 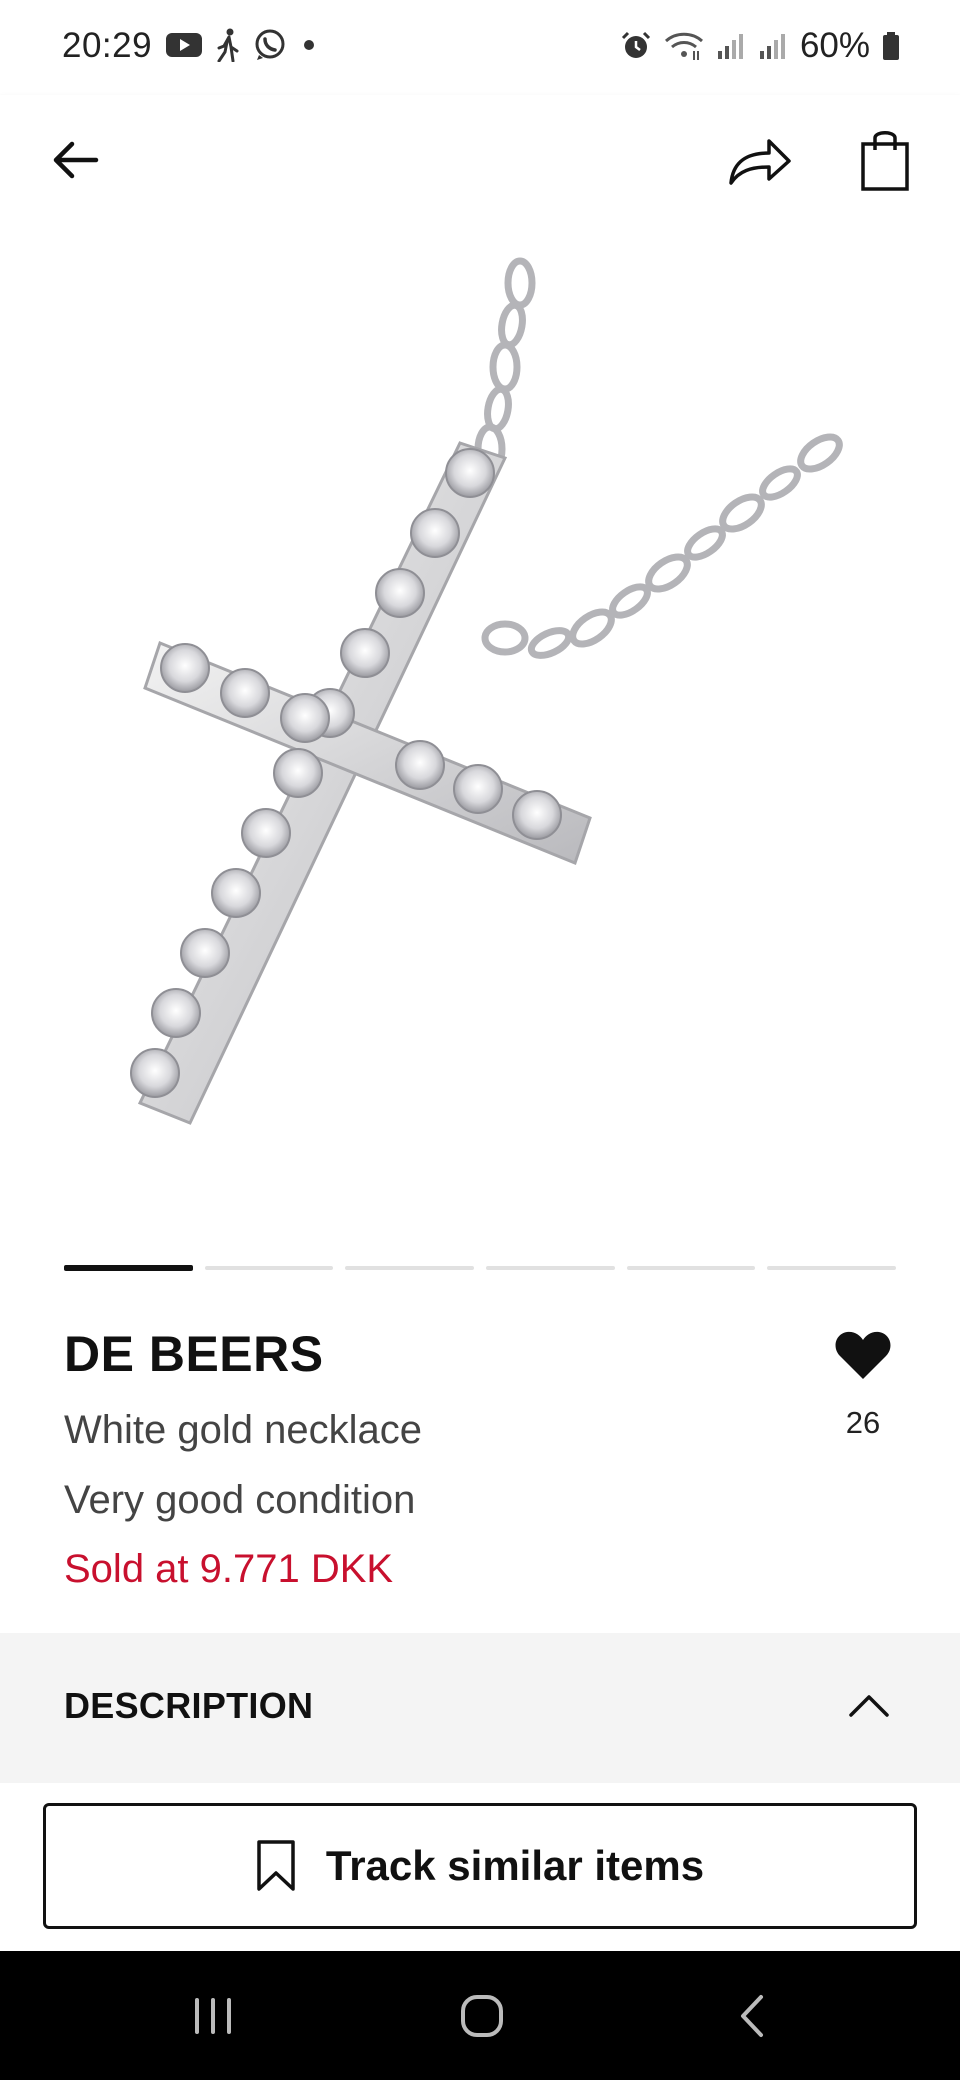 I want to click on recent-apps-icon, so click(x=213, y=2016).